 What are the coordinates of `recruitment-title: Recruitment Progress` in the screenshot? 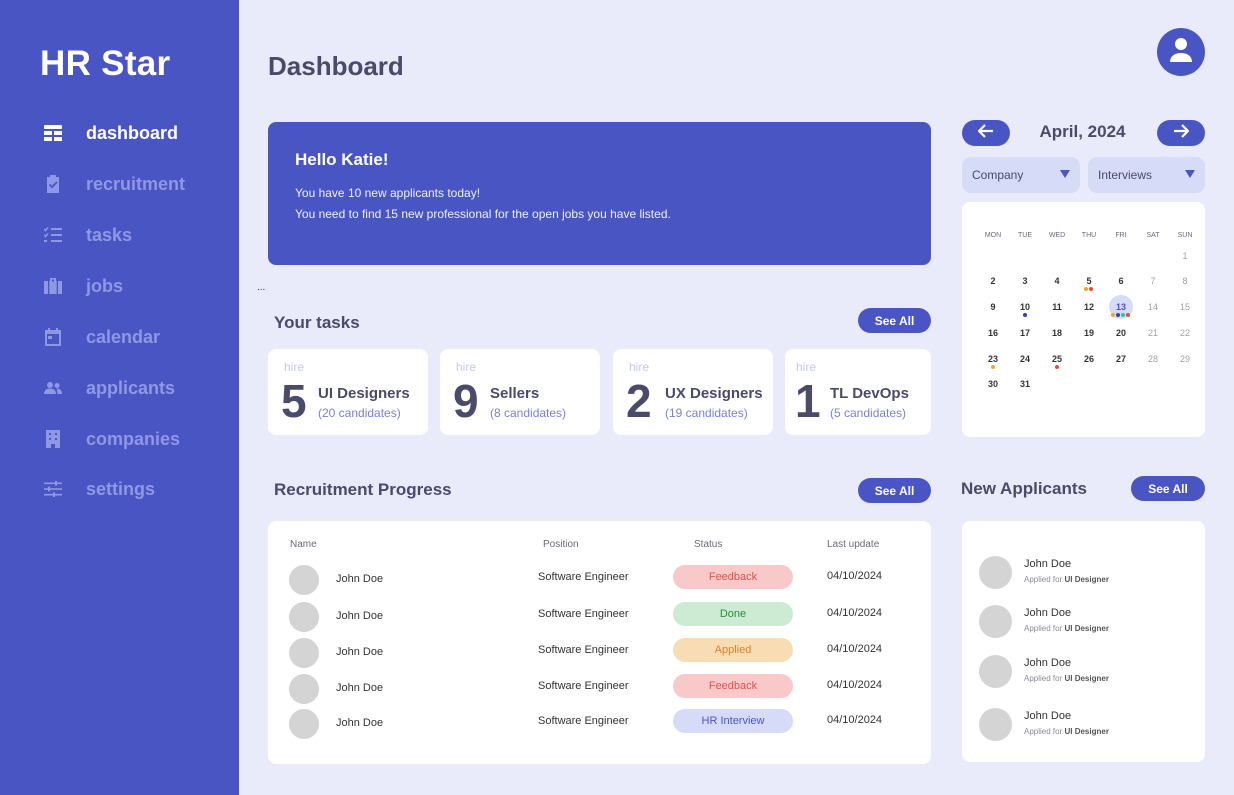 It's located at (363, 489).